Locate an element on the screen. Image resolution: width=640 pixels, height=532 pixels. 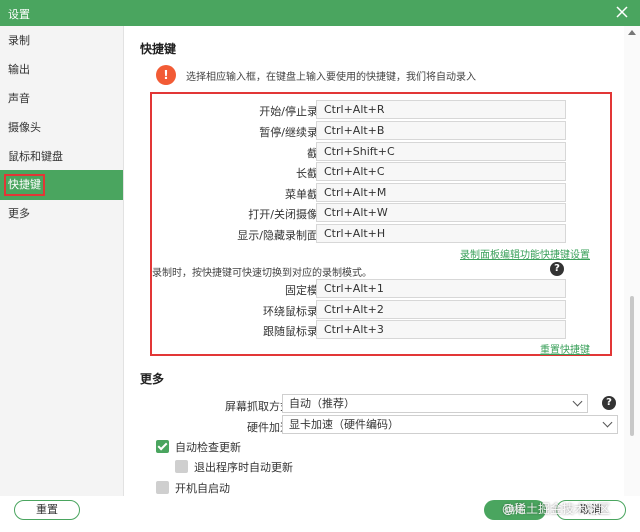
sidebar-item-sound: 声音 is located at coordinates (61, 99).